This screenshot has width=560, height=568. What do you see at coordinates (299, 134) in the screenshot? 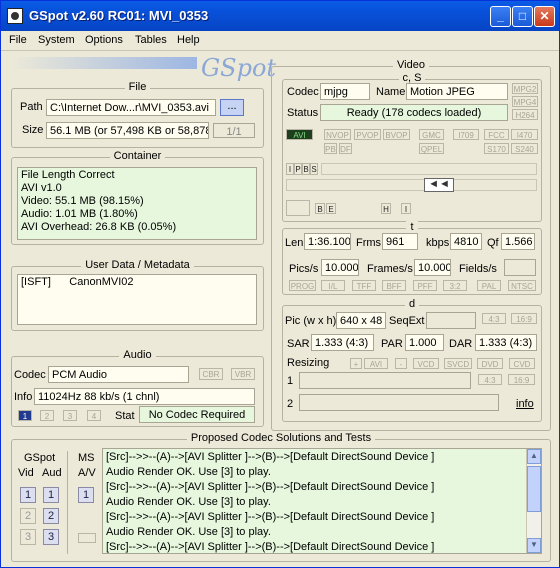
I see `flag-avi: AVI` at bounding box center [299, 134].